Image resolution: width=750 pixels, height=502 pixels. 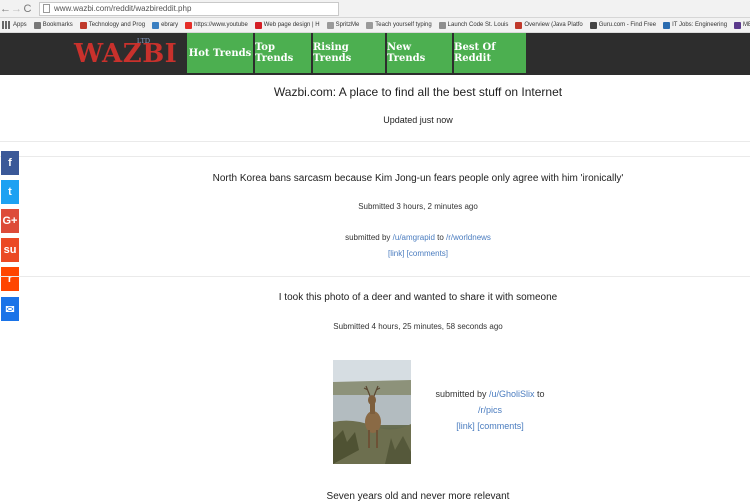 I want to click on address-bar-url: www.wazbi.com/reddit/wazbireddit.php, so click(x=123, y=8).